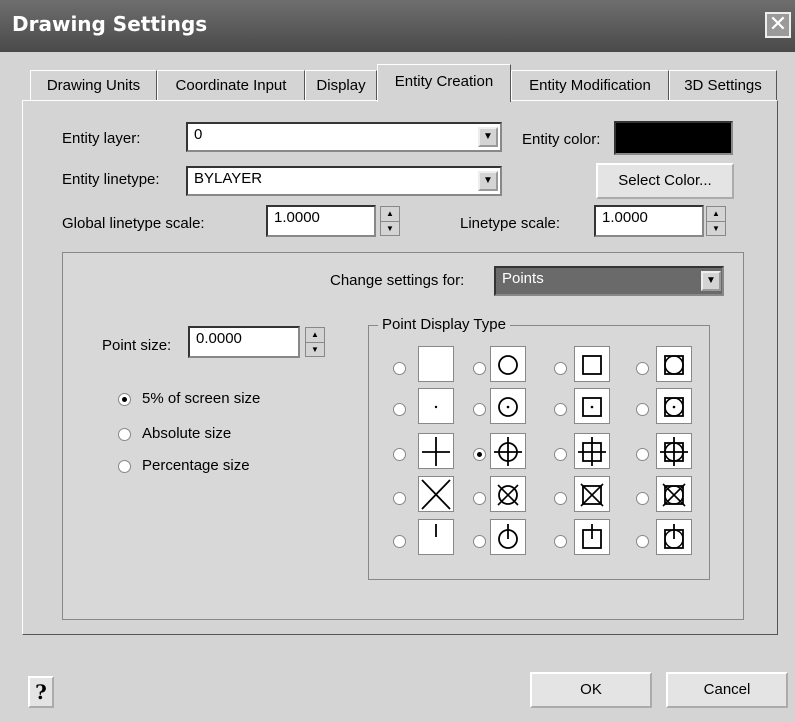  What do you see at coordinates (488, 137) in the screenshot?
I see `entity-layer-dropdown-icon: ▼` at bounding box center [488, 137].